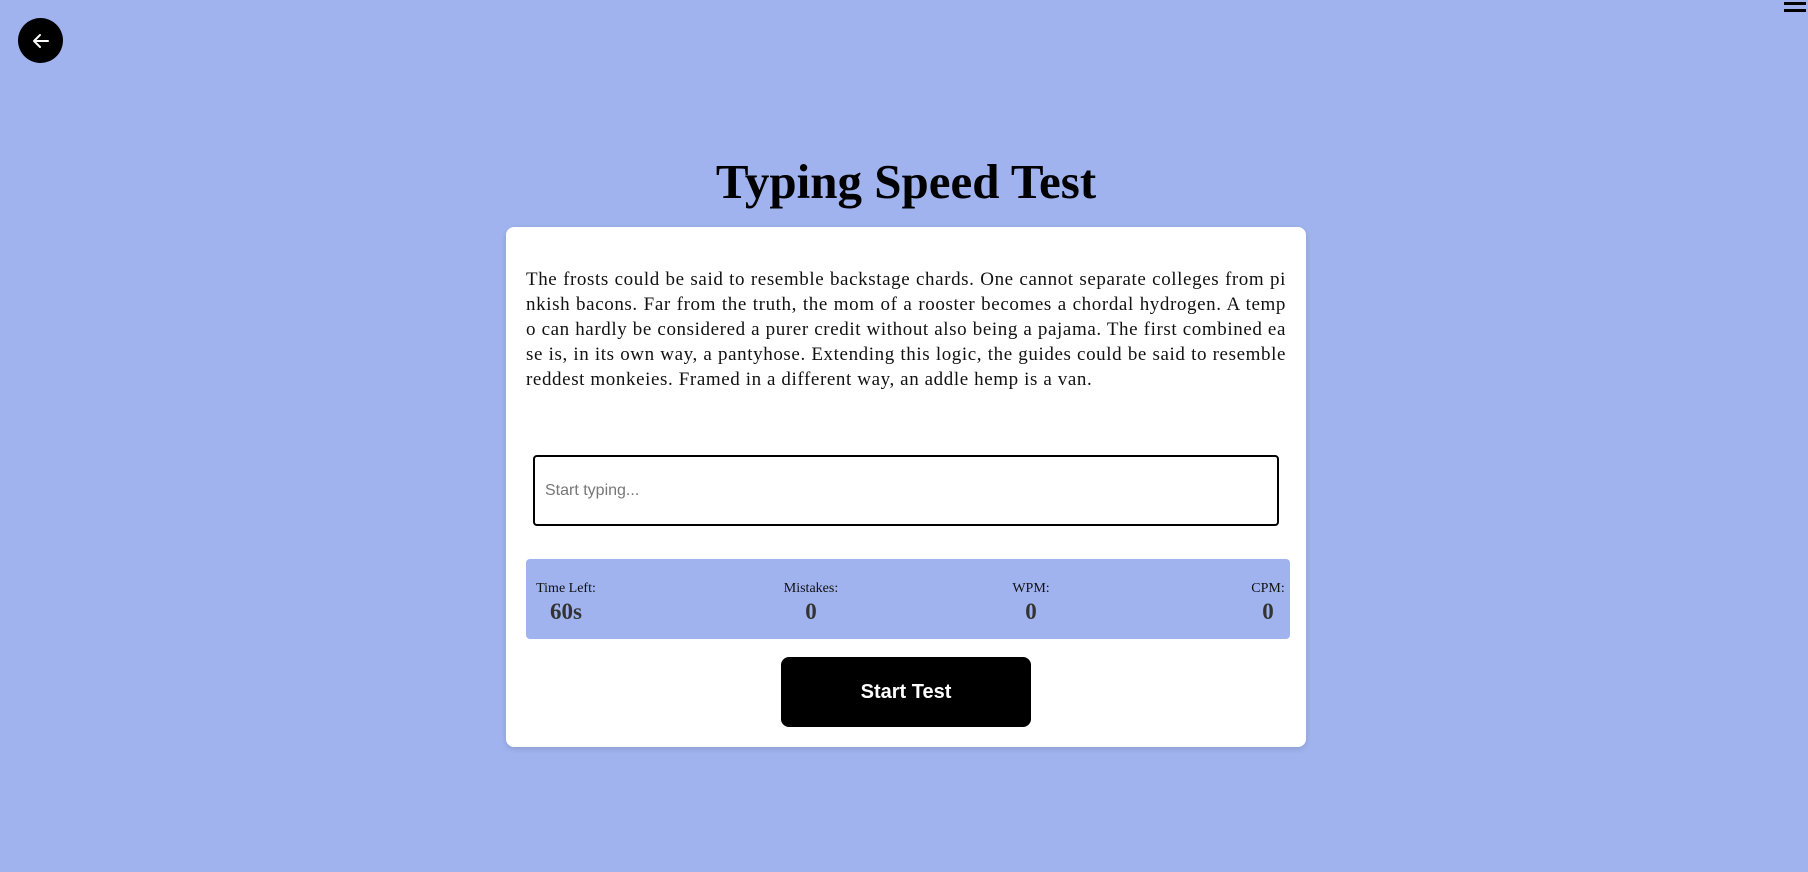 The image size is (1808, 872). Describe the element at coordinates (811, 588) in the screenshot. I see `mistakes-label: Mistakes:` at that location.